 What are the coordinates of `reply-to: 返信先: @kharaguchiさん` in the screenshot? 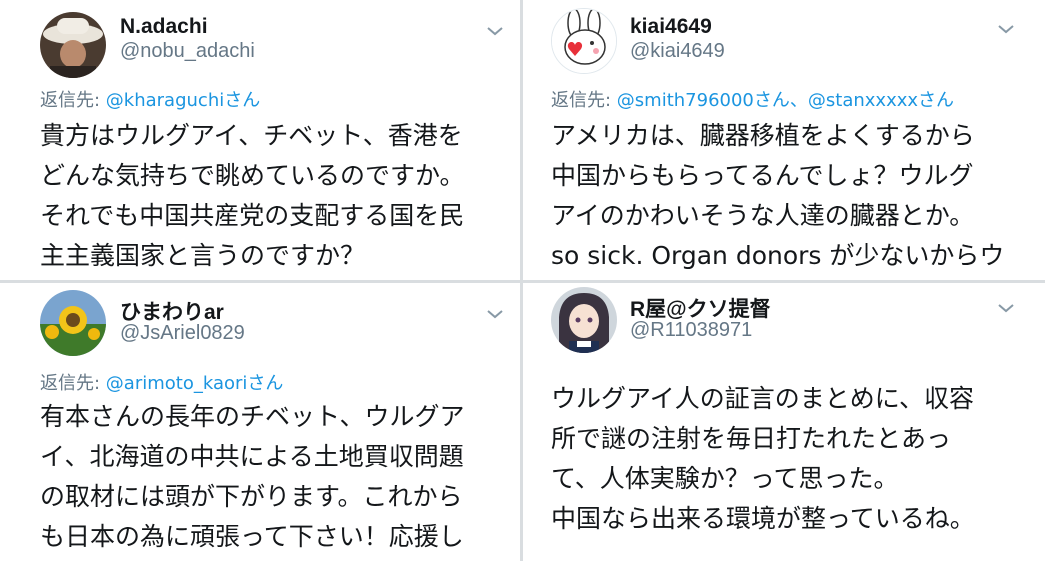 It's located at (150, 99).